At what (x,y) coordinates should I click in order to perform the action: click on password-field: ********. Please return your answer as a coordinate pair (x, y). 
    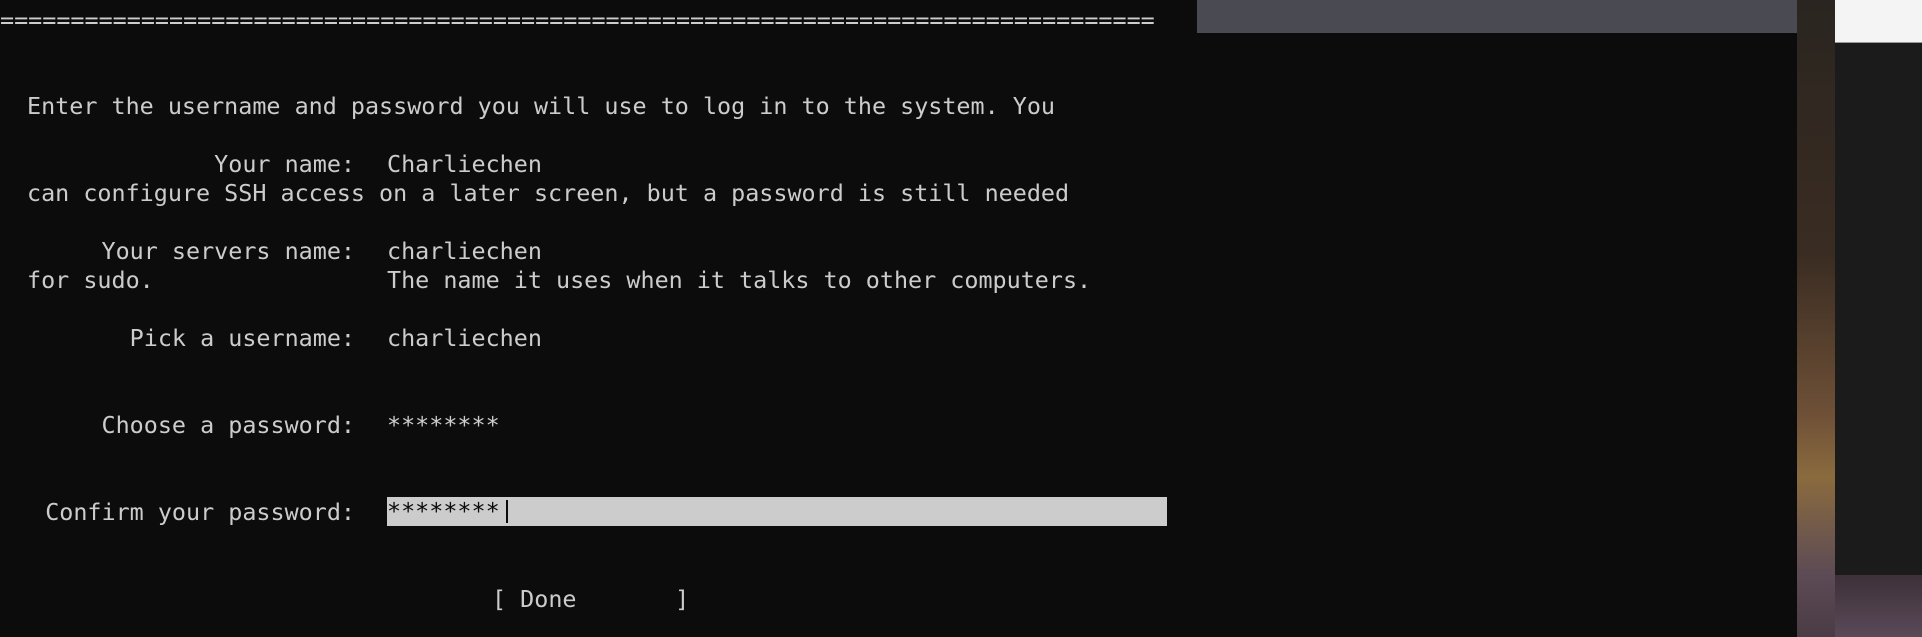
    Looking at the image, I should click on (443, 425).